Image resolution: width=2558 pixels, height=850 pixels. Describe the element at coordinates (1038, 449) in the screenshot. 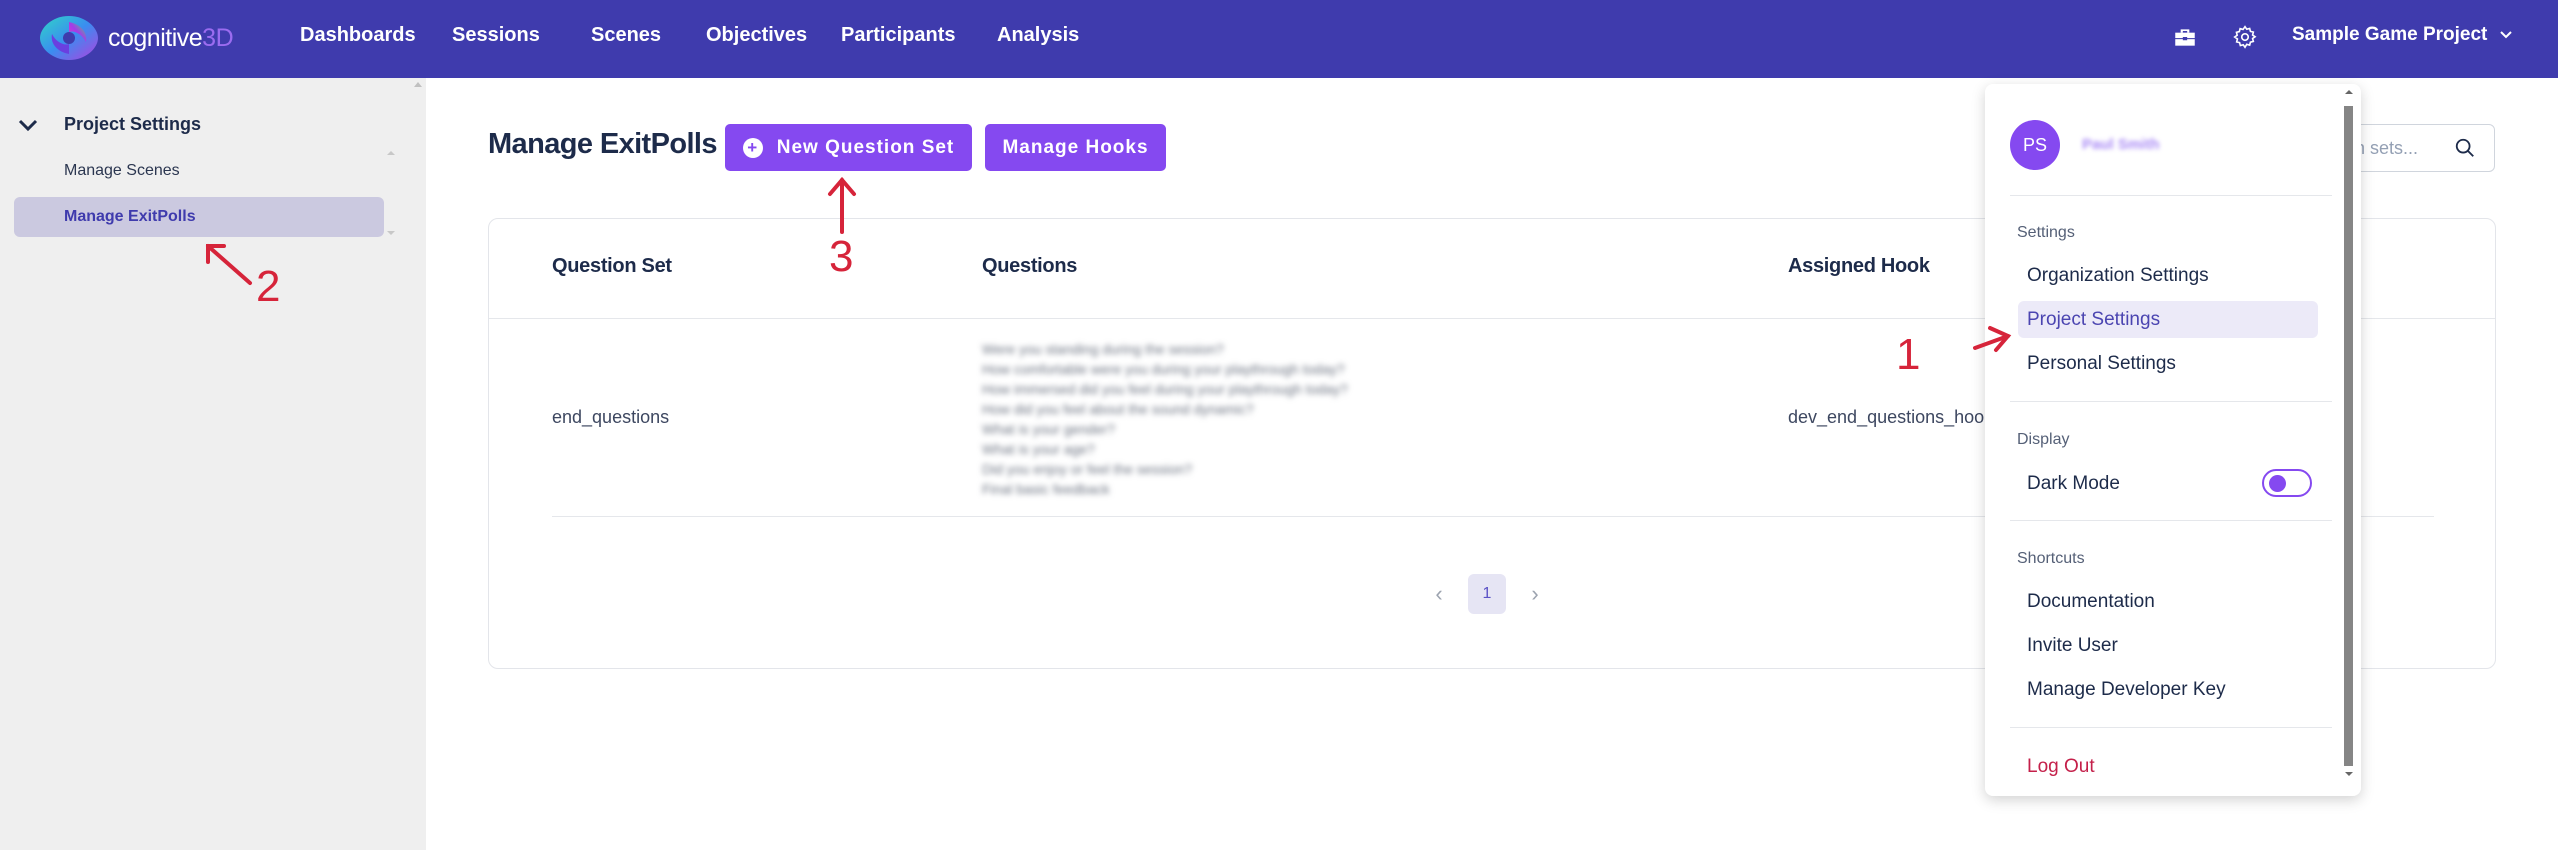

I see `question-item: What is your age?` at that location.